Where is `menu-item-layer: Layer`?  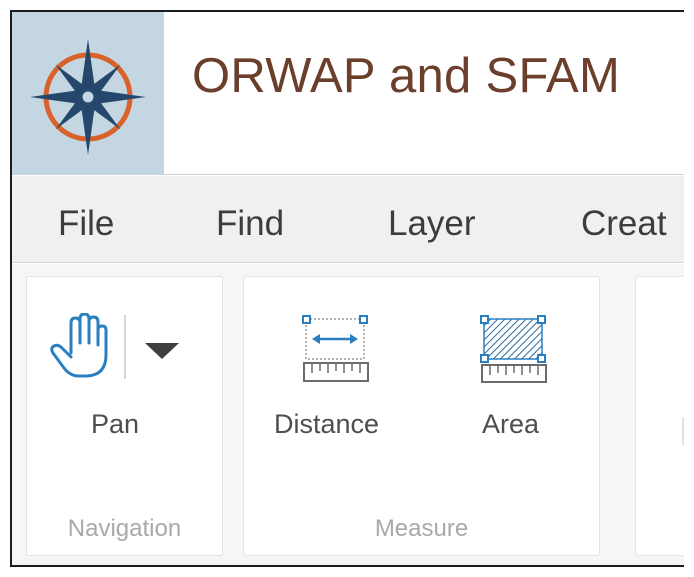
menu-item-layer: Layer is located at coordinates (432, 224).